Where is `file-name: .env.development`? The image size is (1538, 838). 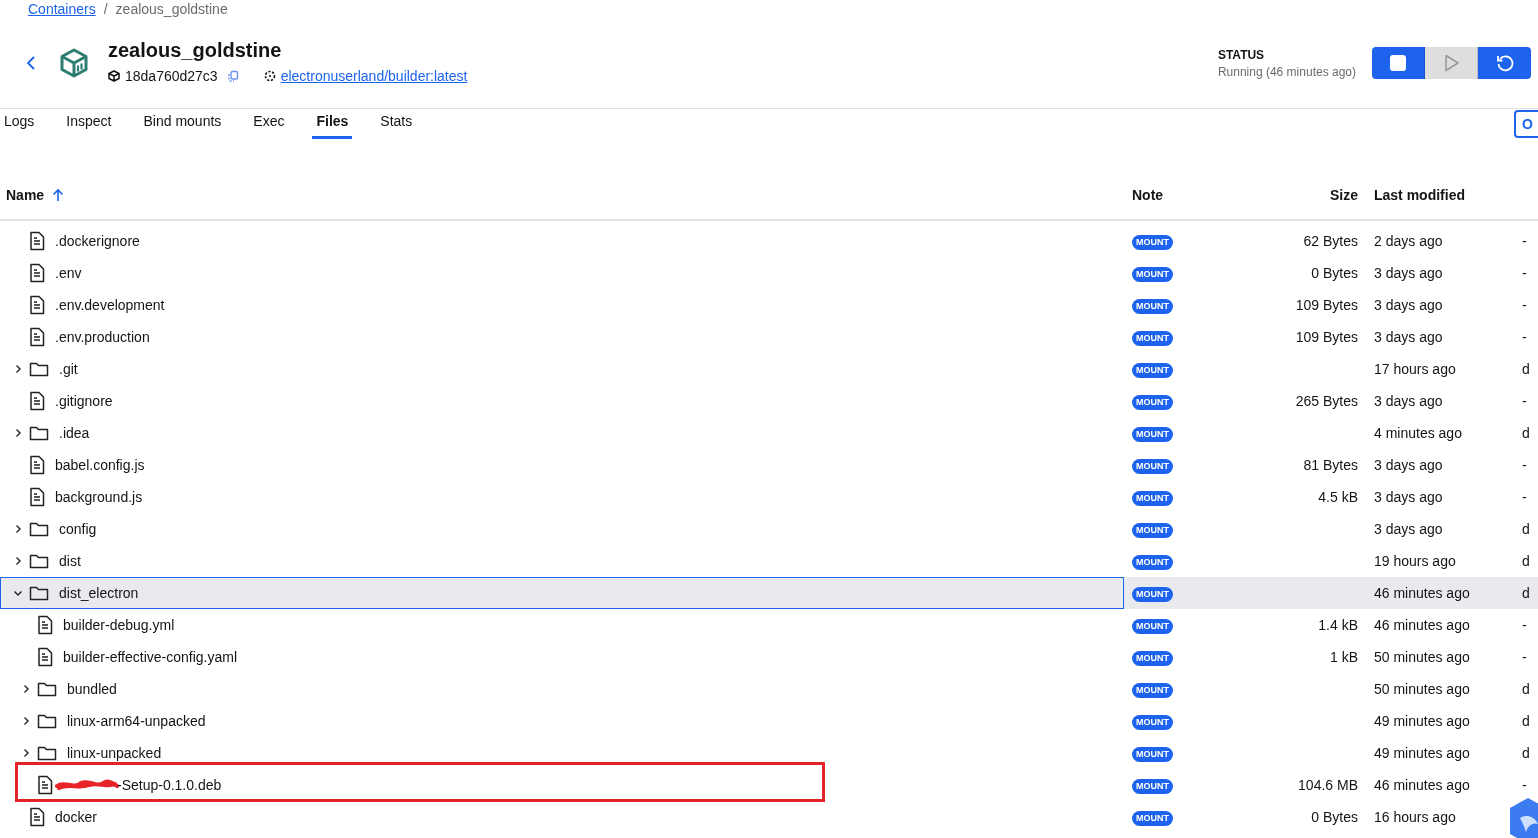 file-name: .env.development is located at coordinates (110, 305).